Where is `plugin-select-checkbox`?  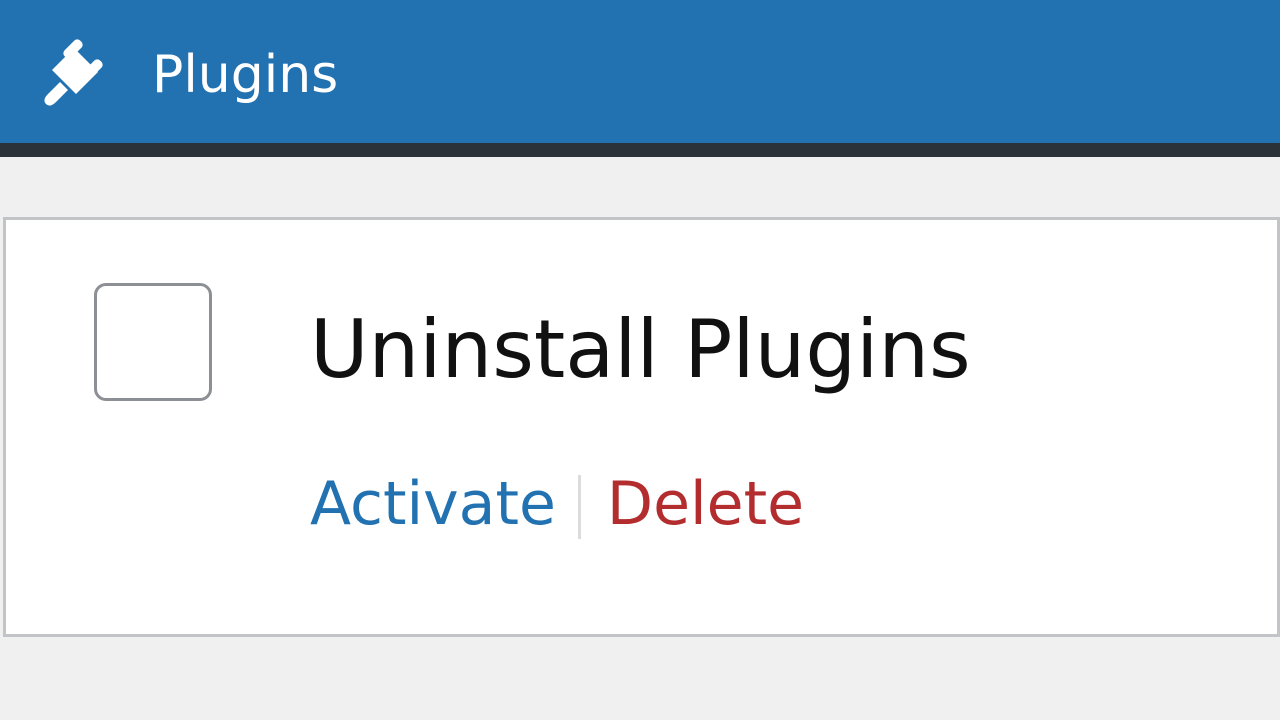 plugin-select-checkbox is located at coordinates (153, 342).